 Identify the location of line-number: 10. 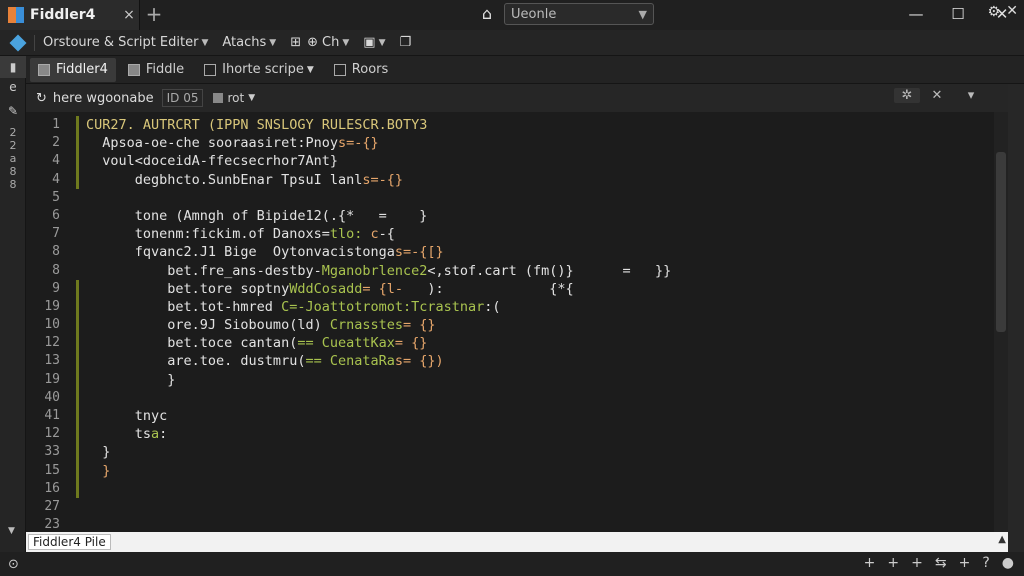
(52, 325).